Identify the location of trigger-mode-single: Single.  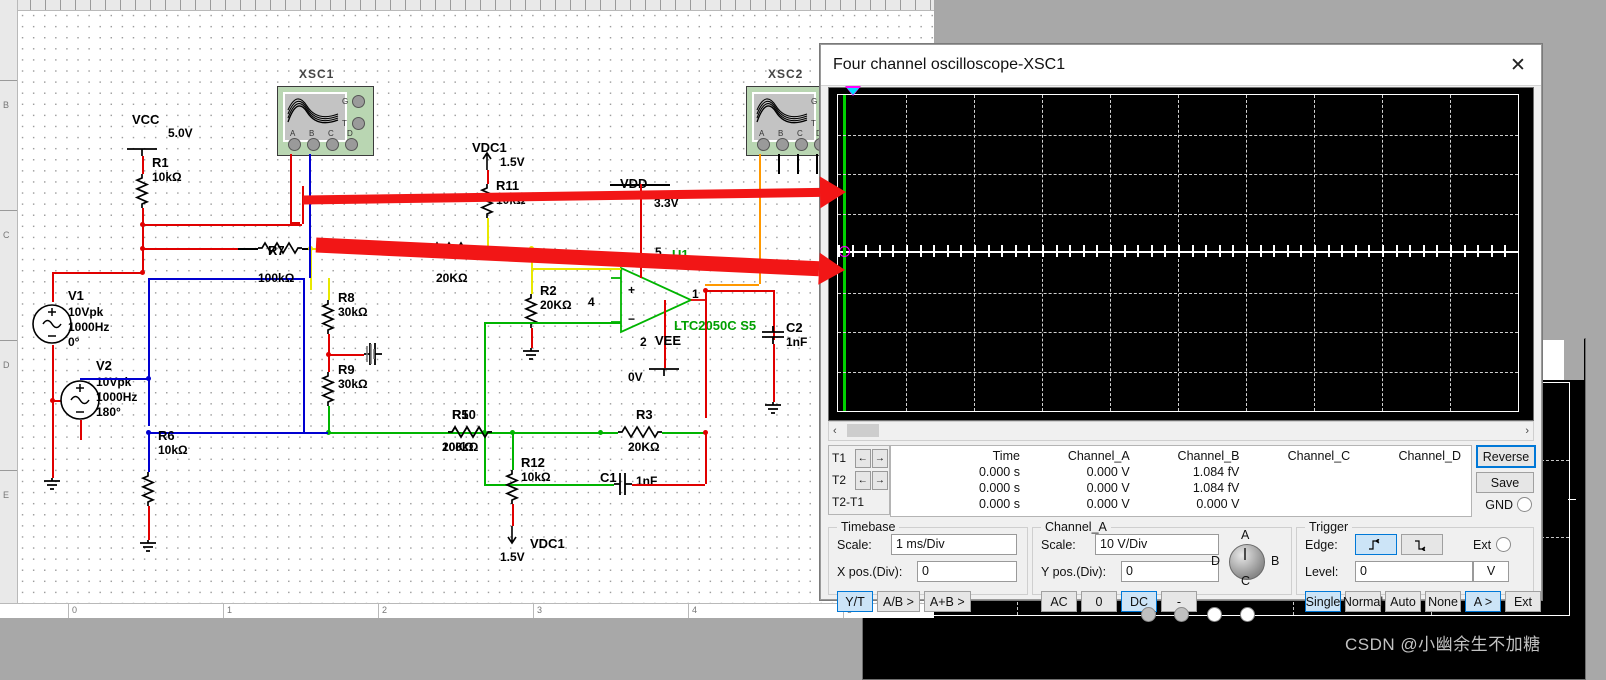
(1323, 601).